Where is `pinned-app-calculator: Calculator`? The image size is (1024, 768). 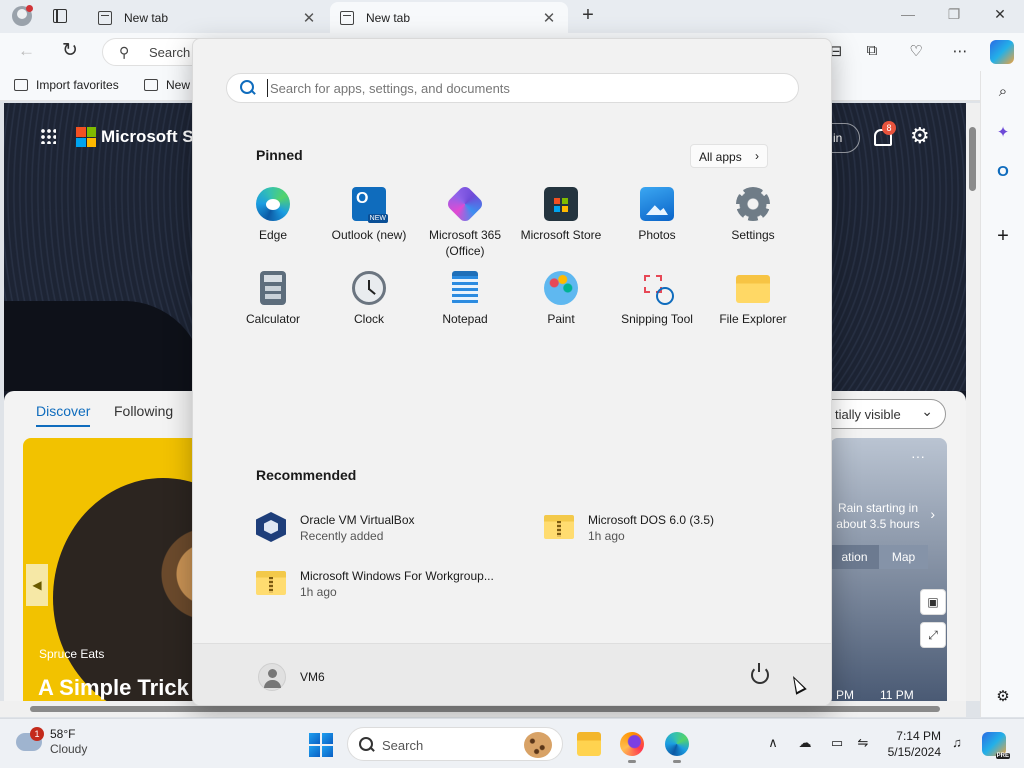 pinned-app-calculator: Calculator is located at coordinates (273, 299).